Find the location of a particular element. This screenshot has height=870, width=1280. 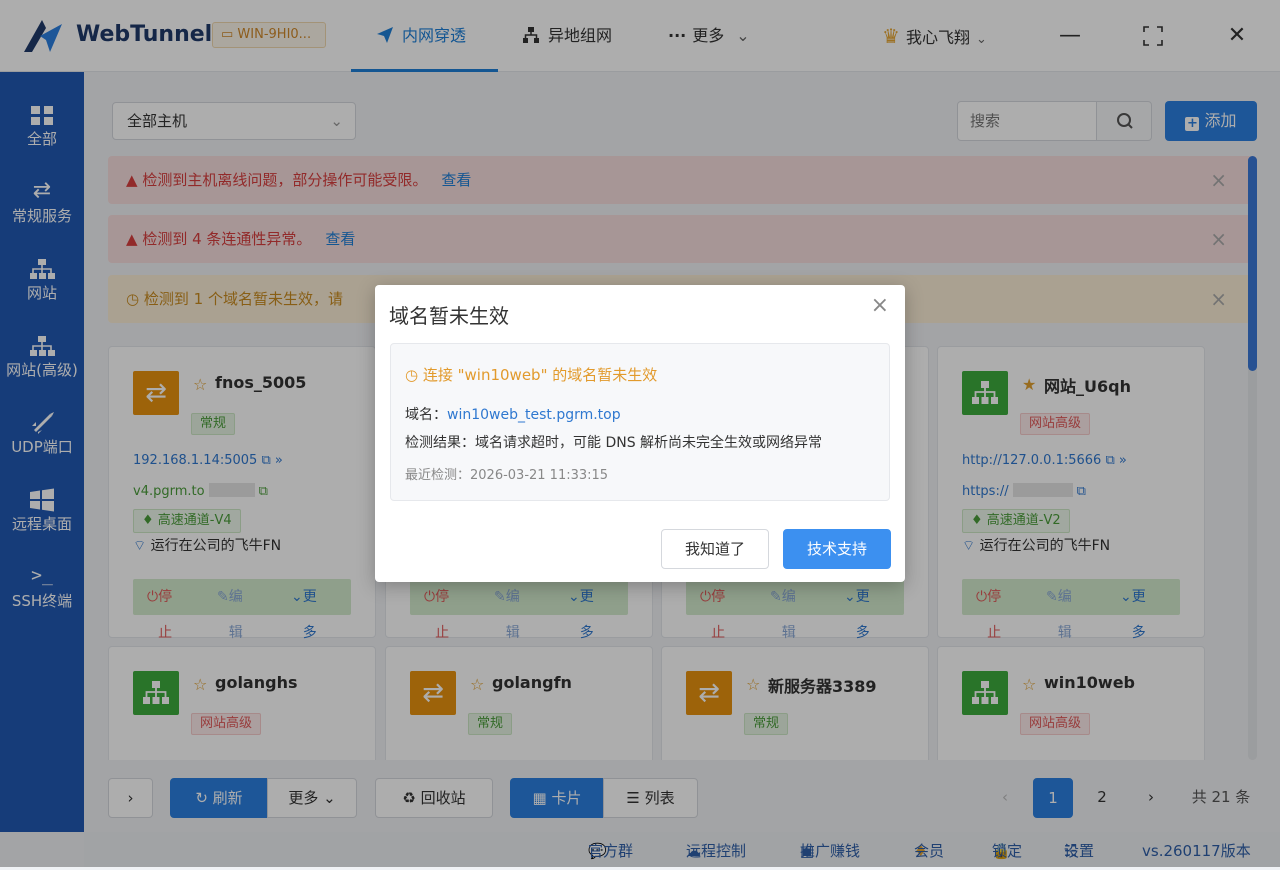

dialog-domain-row: 域名：win10web_test.pgrm.top is located at coordinates (513, 415).